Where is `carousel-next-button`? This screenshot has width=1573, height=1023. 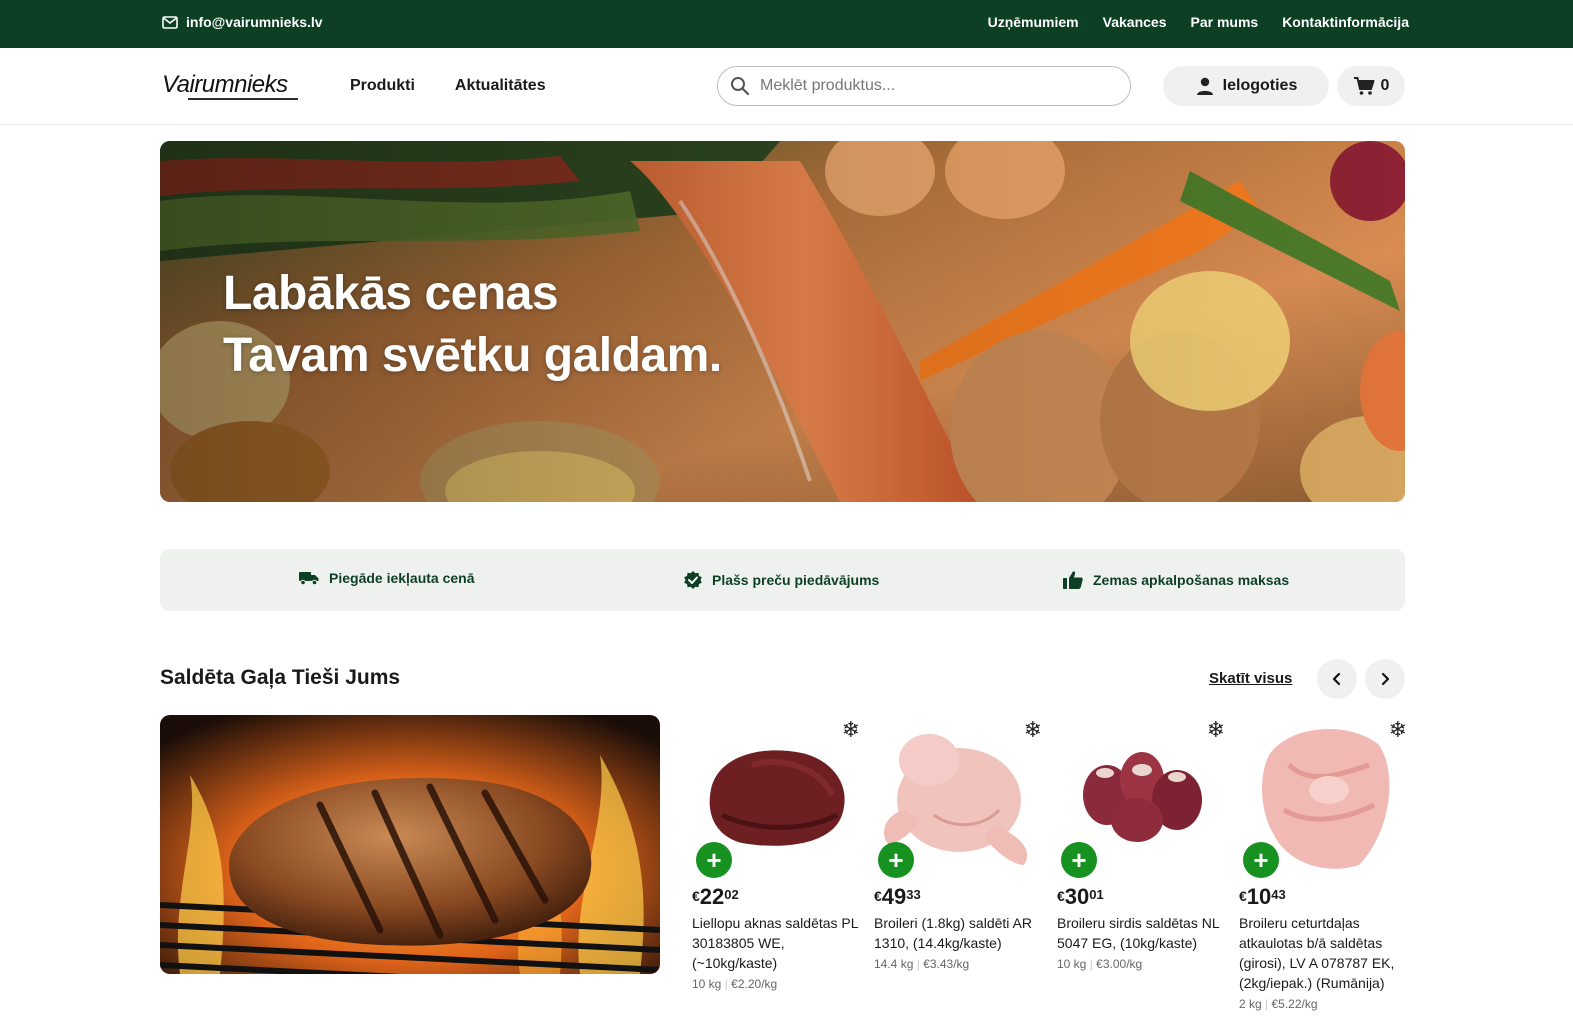 carousel-next-button is located at coordinates (1385, 679).